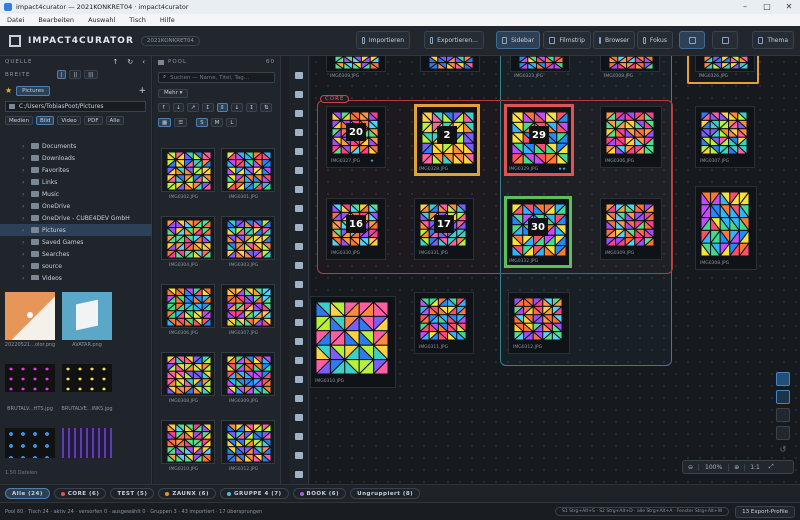 This screenshot has height=520, width=800. What do you see at coordinates (164, 107) in the screenshot?
I see `sort-asc-icon: ↑` at bounding box center [164, 107].